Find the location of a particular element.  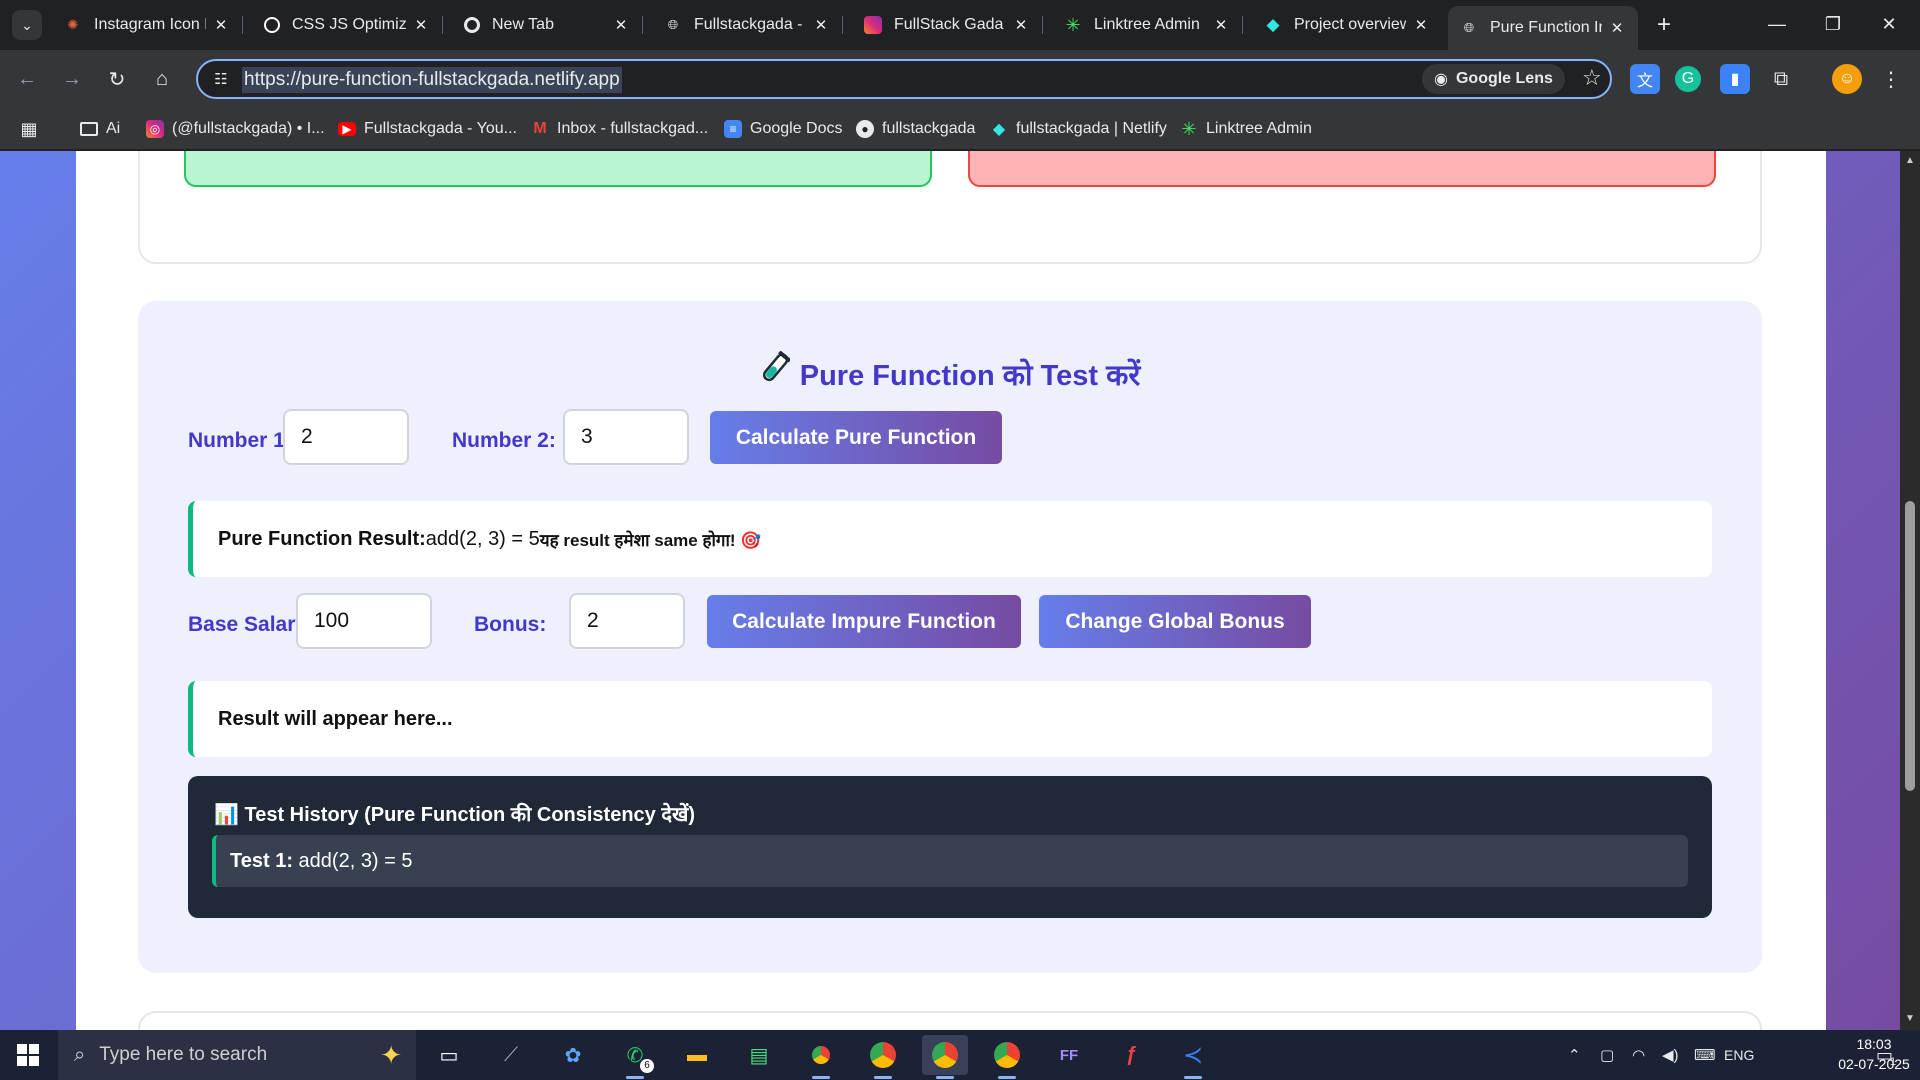

home-button: ⌂ is located at coordinates (162, 79).